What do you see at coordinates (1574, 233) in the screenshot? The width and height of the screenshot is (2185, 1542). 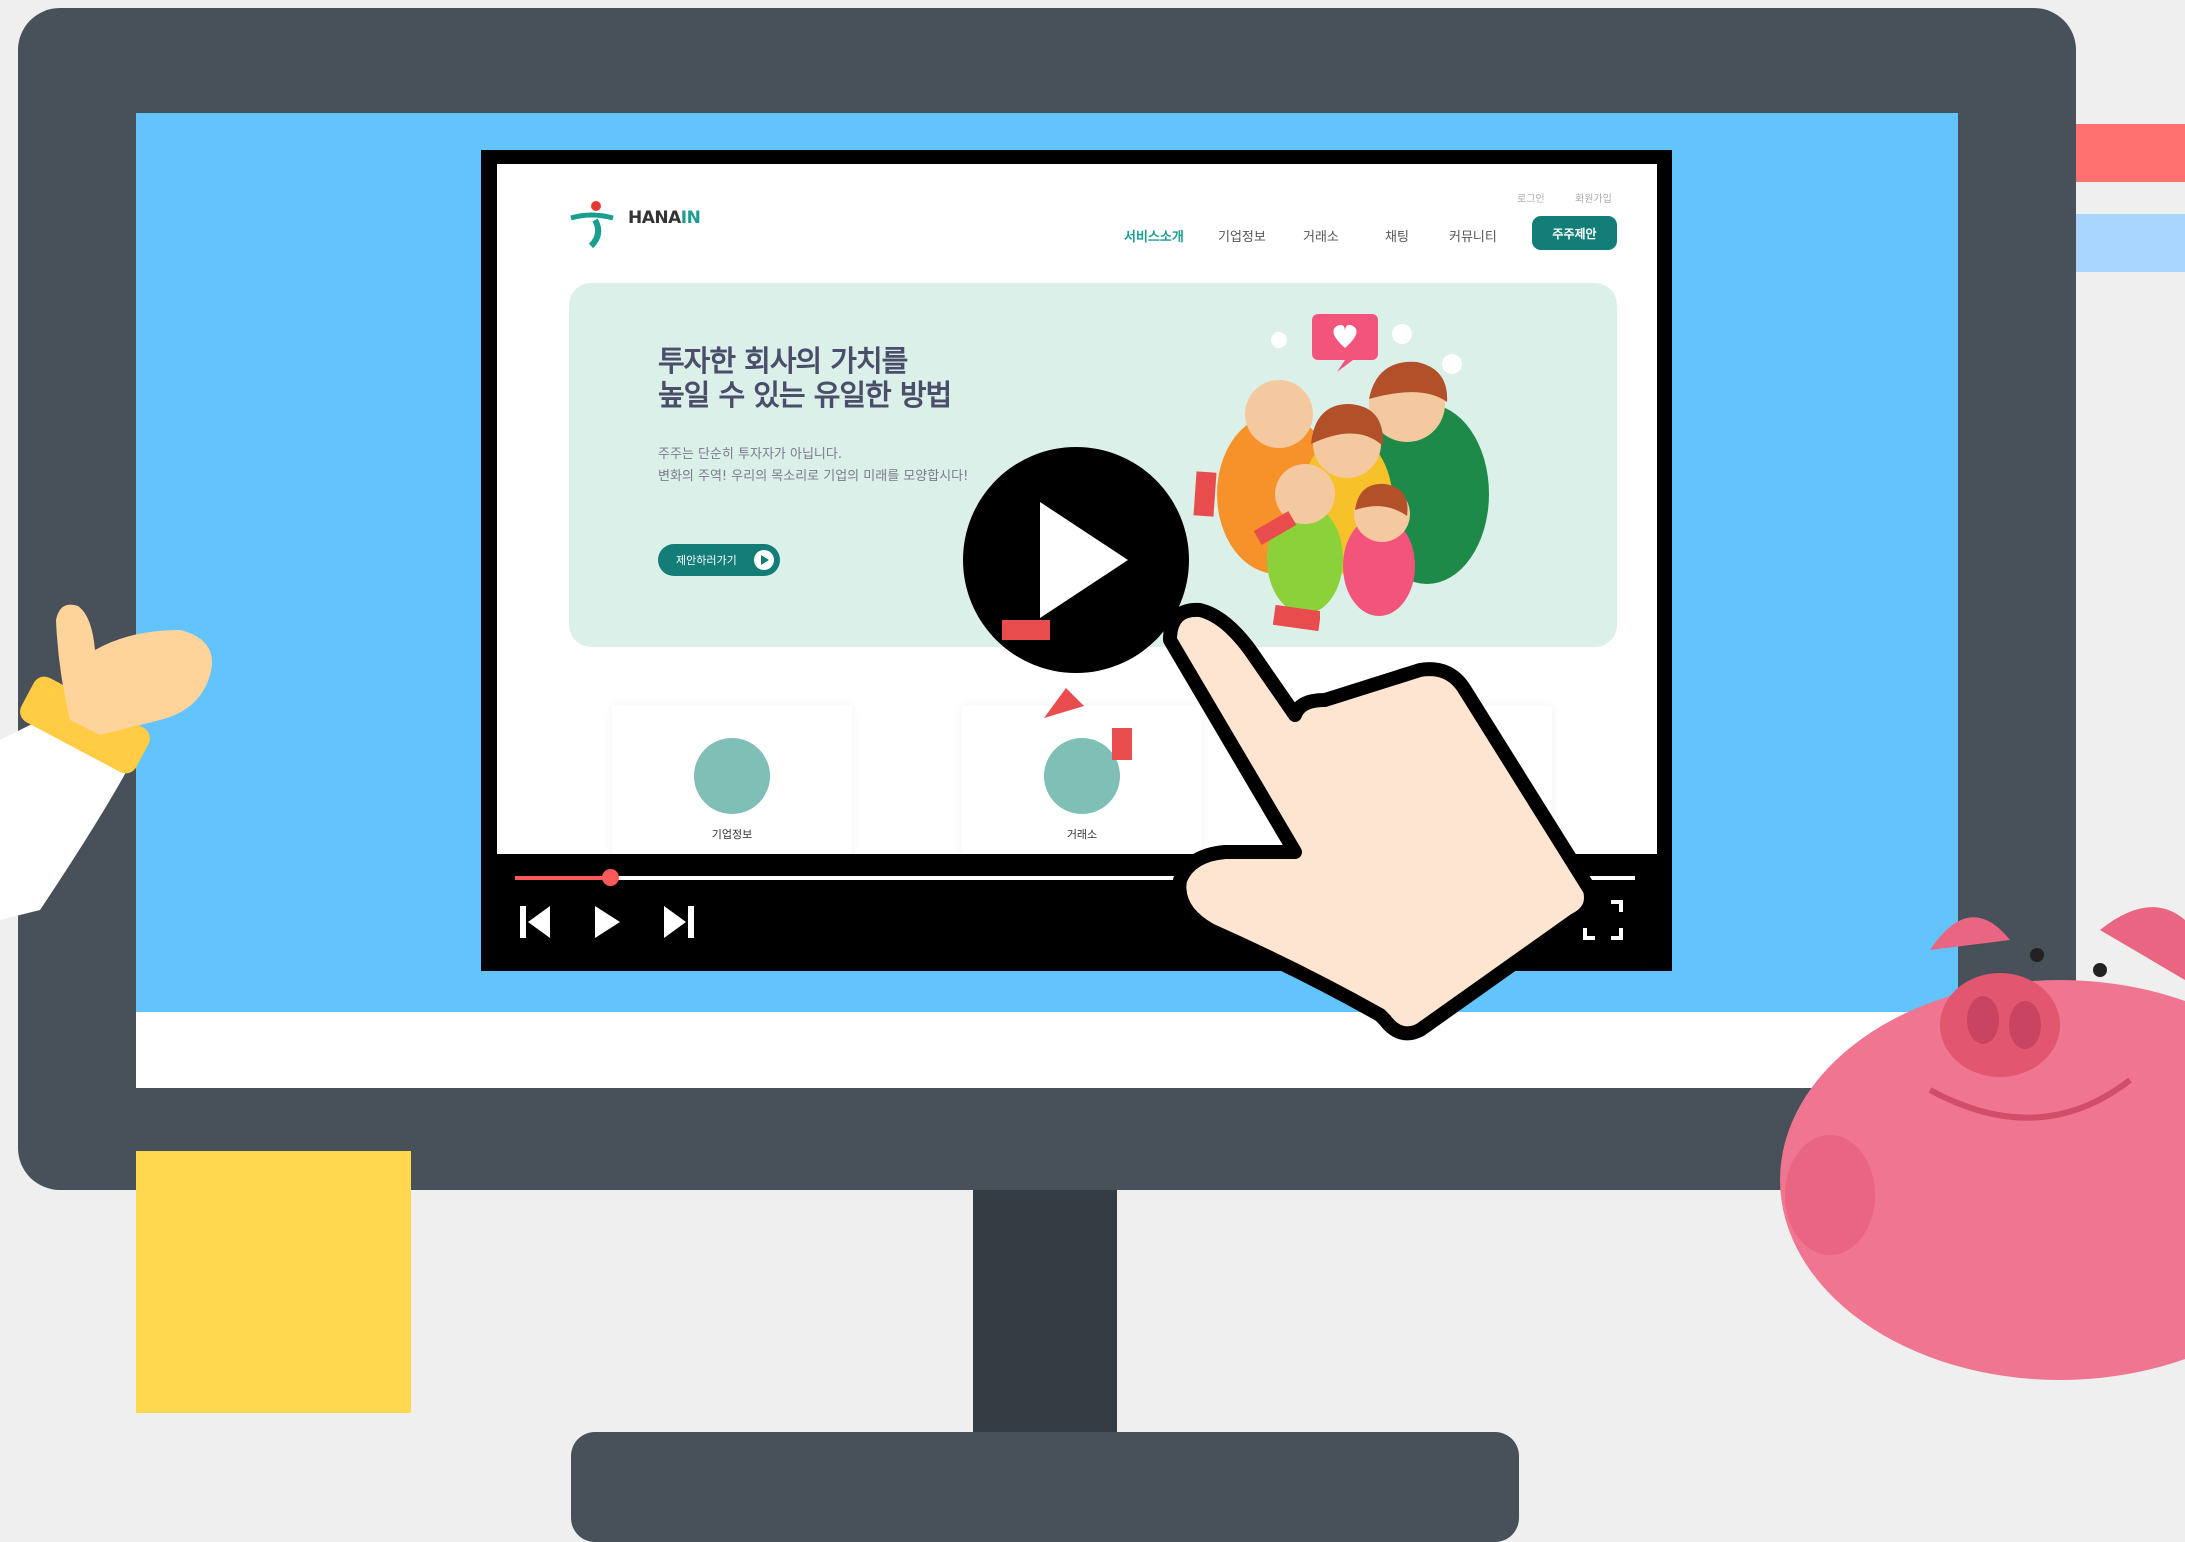 I see `shareholder-proposal-button: 주주제안` at bounding box center [1574, 233].